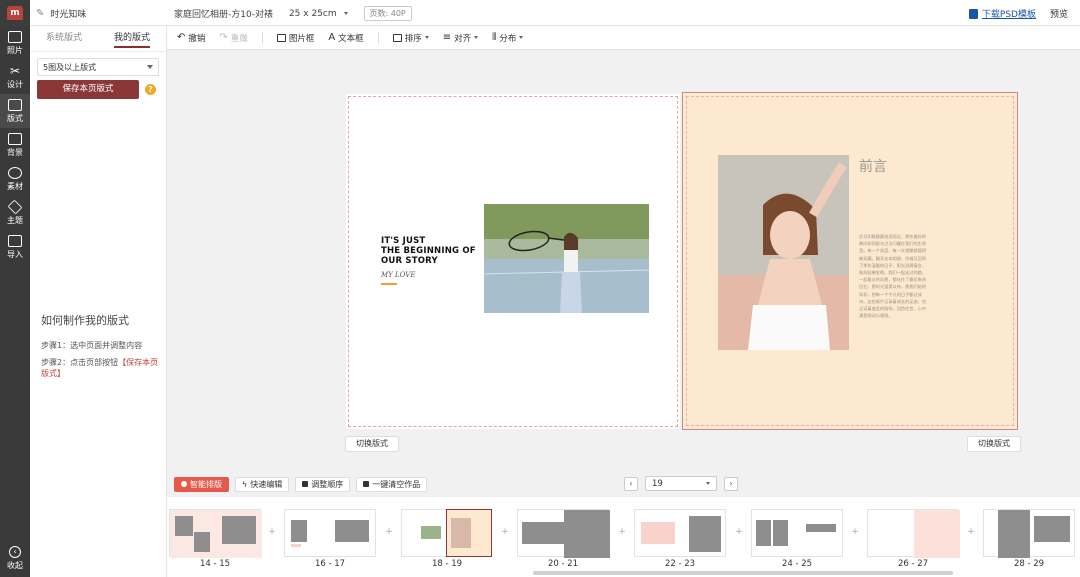  I want to click on arrange-dropdown: 排序, so click(410, 38).